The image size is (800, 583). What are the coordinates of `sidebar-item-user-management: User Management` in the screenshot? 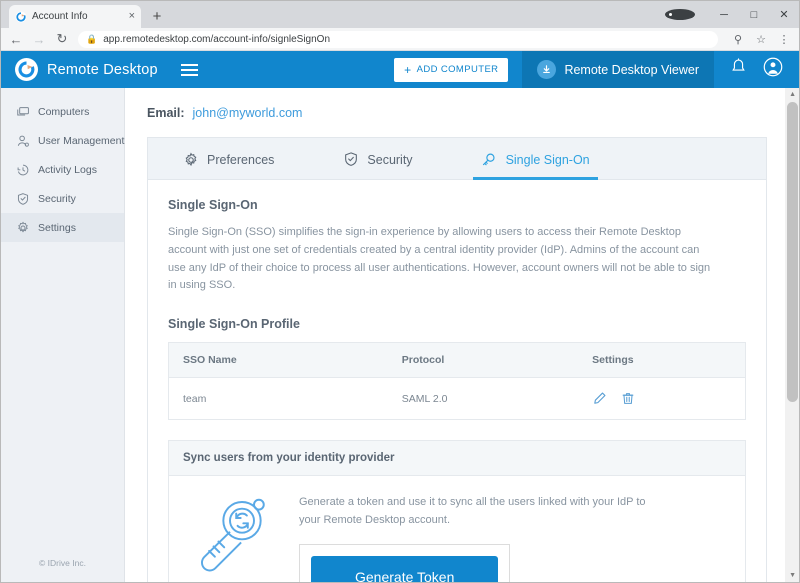 It's located at (62, 140).